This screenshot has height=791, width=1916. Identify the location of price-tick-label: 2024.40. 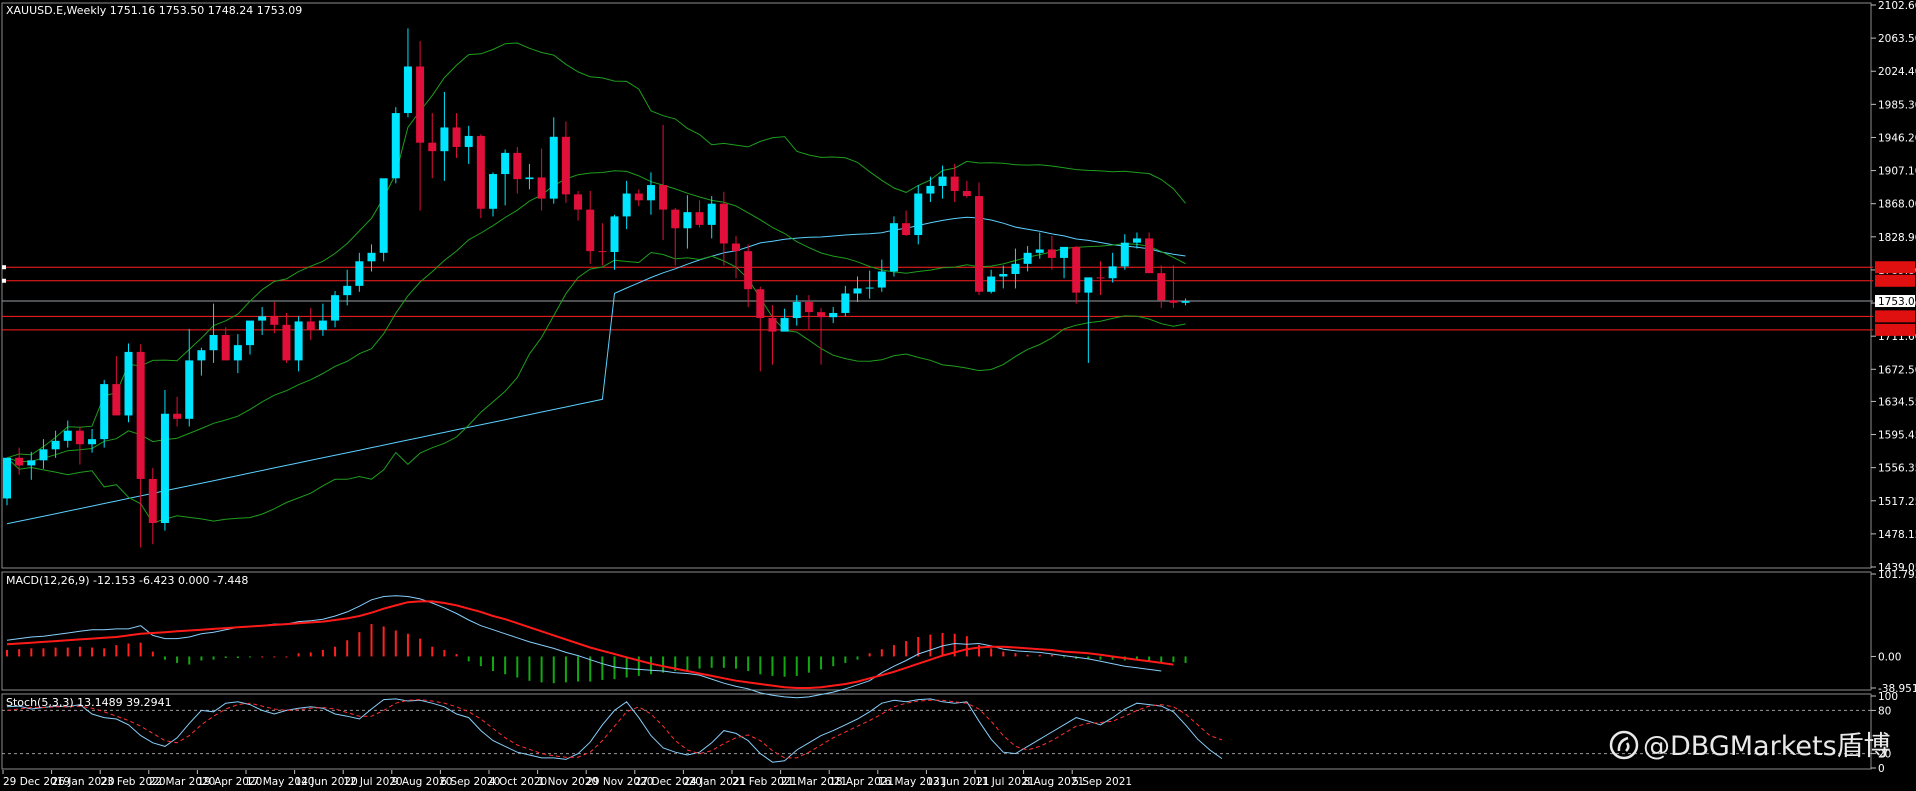
(1897, 72).